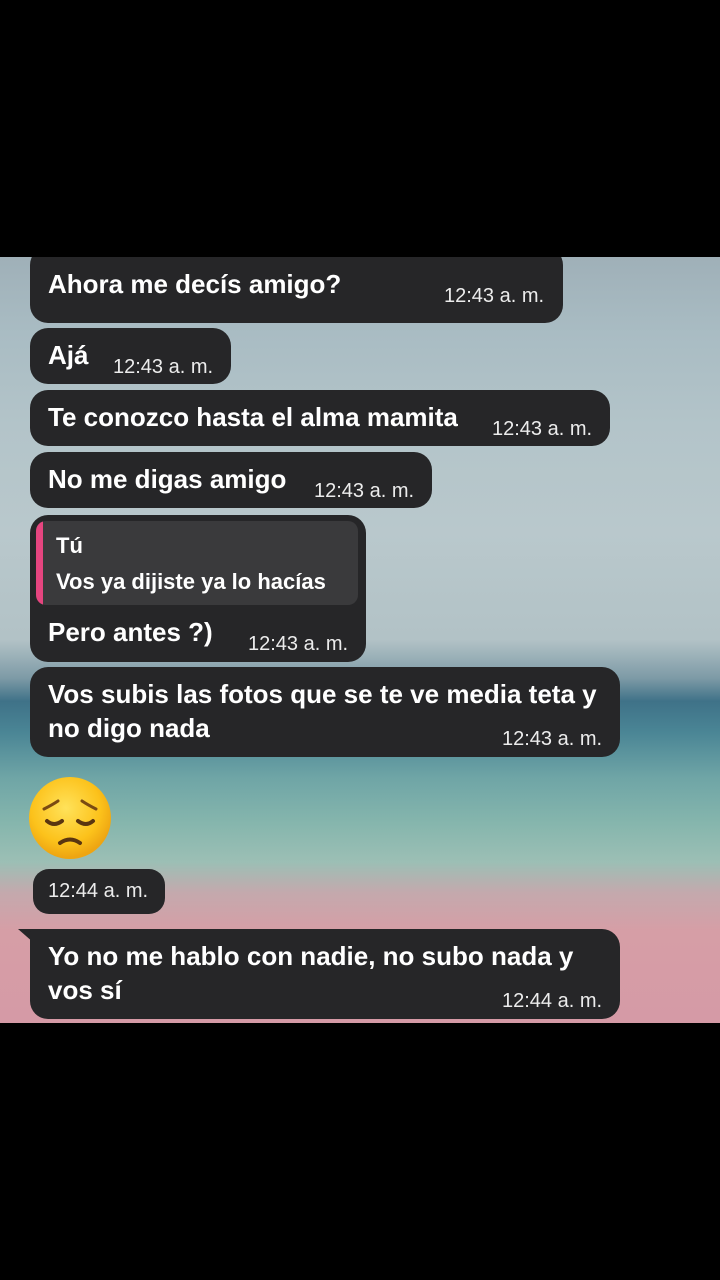 This screenshot has height=1280, width=720. I want to click on quote-indicator, so click(39, 563).